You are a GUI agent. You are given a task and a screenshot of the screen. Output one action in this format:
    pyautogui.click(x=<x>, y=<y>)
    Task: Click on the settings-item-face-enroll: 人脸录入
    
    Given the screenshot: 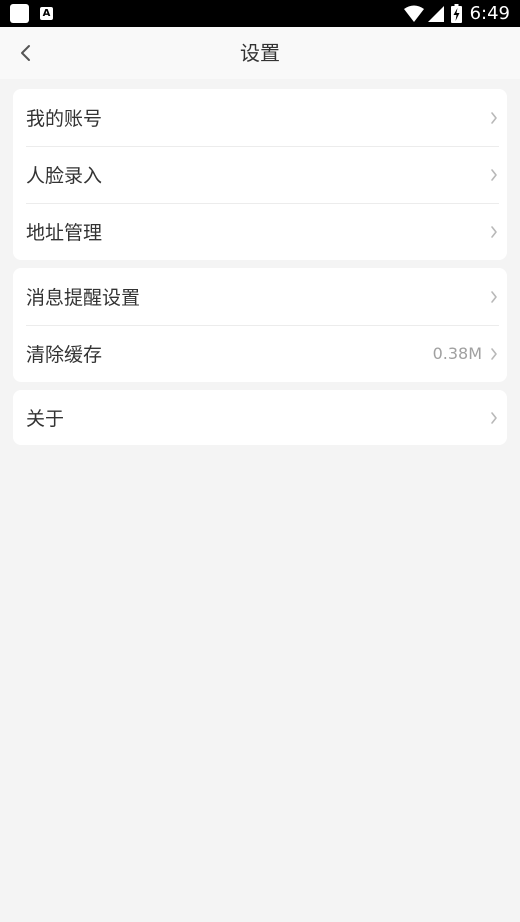 What is the action you would take?
    pyautogui.click(x=260, y=174)
    